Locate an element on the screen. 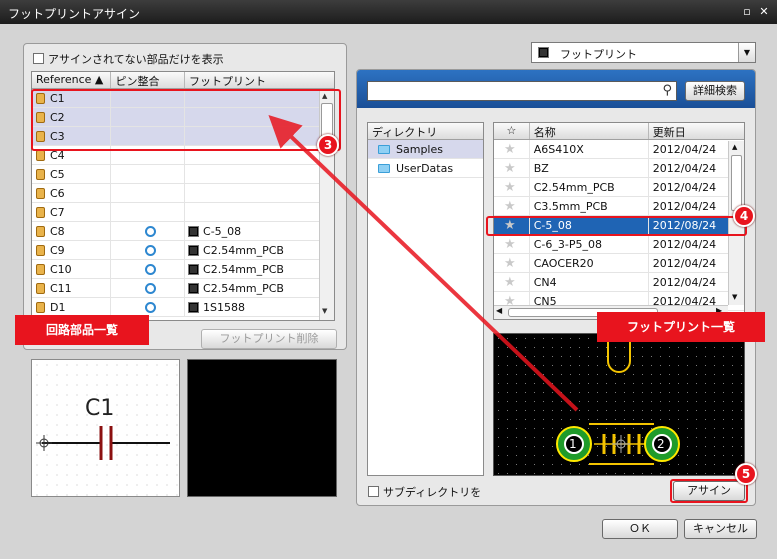 The height and width of the screenshot is (559, 777). step-badge-5: 5 is located at coordinates (746, 474).